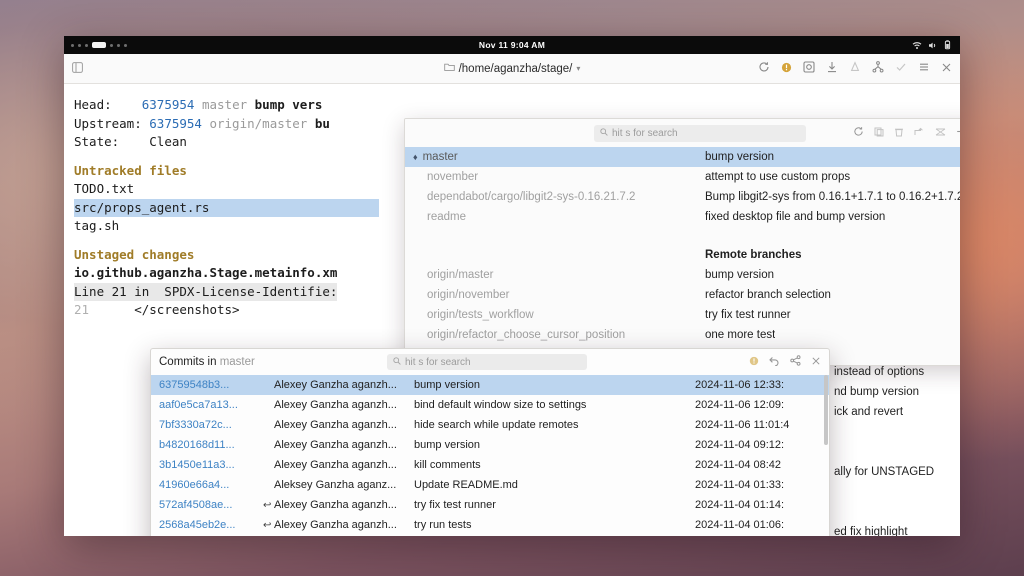  Describe the element at coordinates (924, 69) in the screenshot. I see `menu-icon` at that location.